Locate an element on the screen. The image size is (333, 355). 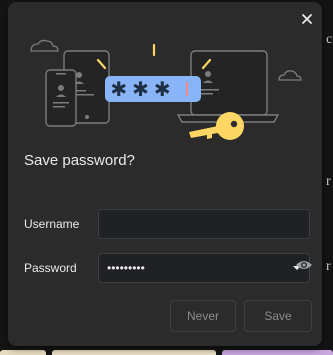
password-field-icon: ✱✱✱ is located at coordinates (153, 89).